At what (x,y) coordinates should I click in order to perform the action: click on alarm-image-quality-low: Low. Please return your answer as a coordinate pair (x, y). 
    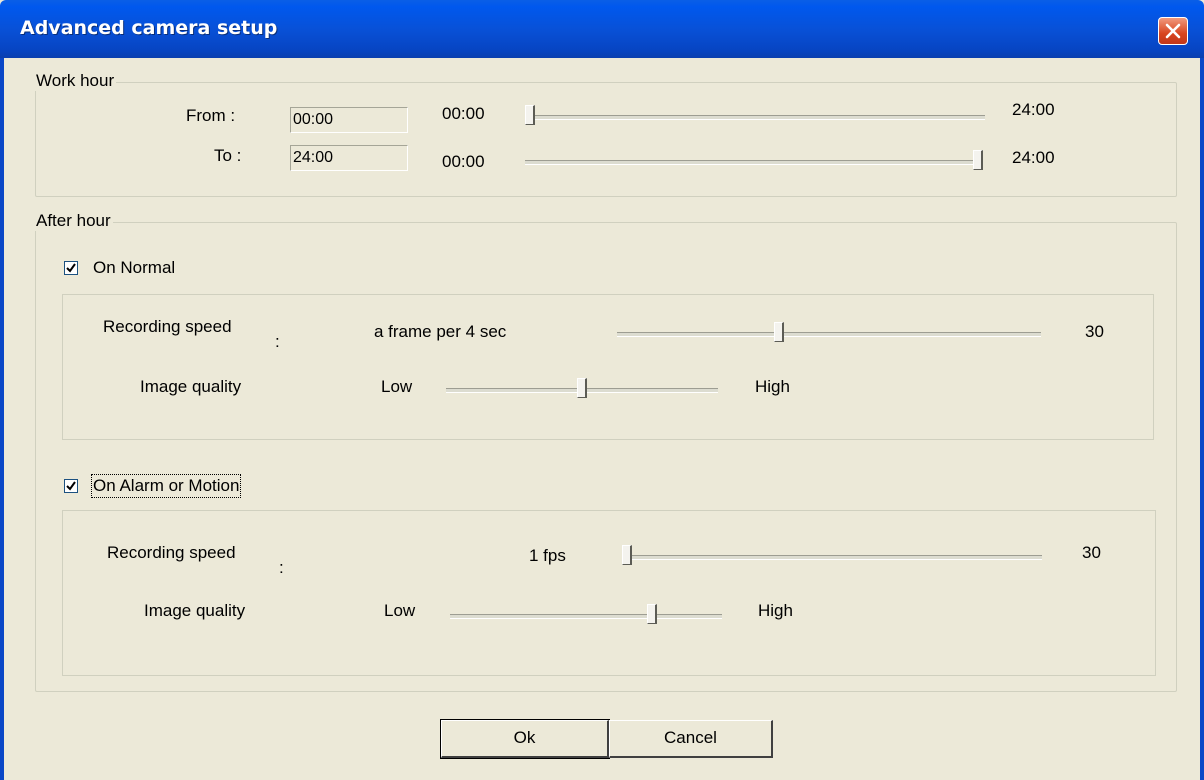
    Looking at the image, I should click on (400, 610).